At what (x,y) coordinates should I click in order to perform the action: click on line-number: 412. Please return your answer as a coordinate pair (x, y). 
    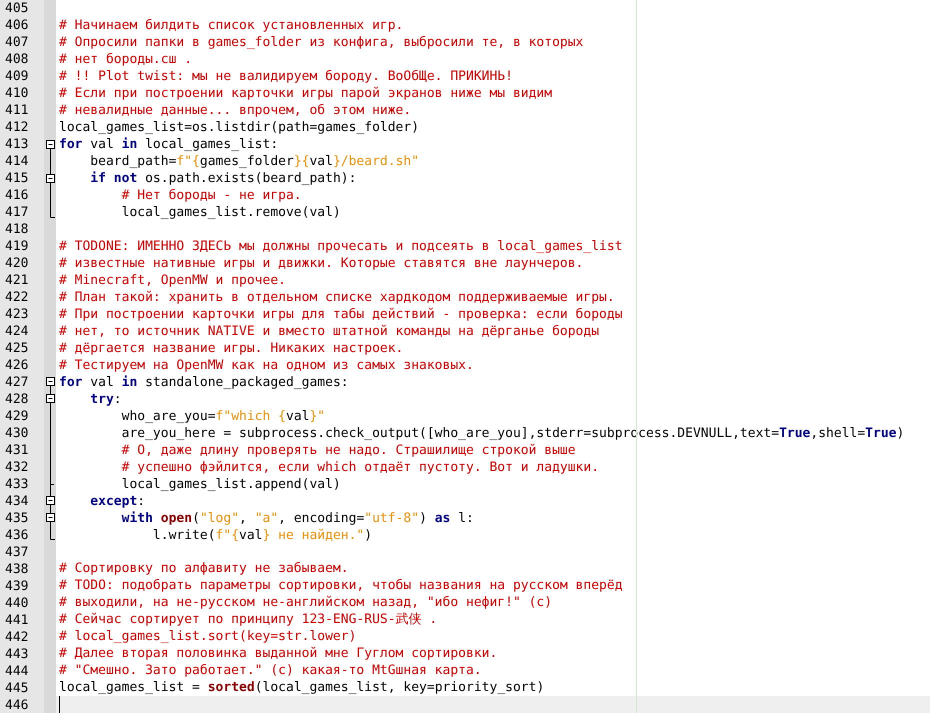
    Looking at the image, I should click on (16, 127).